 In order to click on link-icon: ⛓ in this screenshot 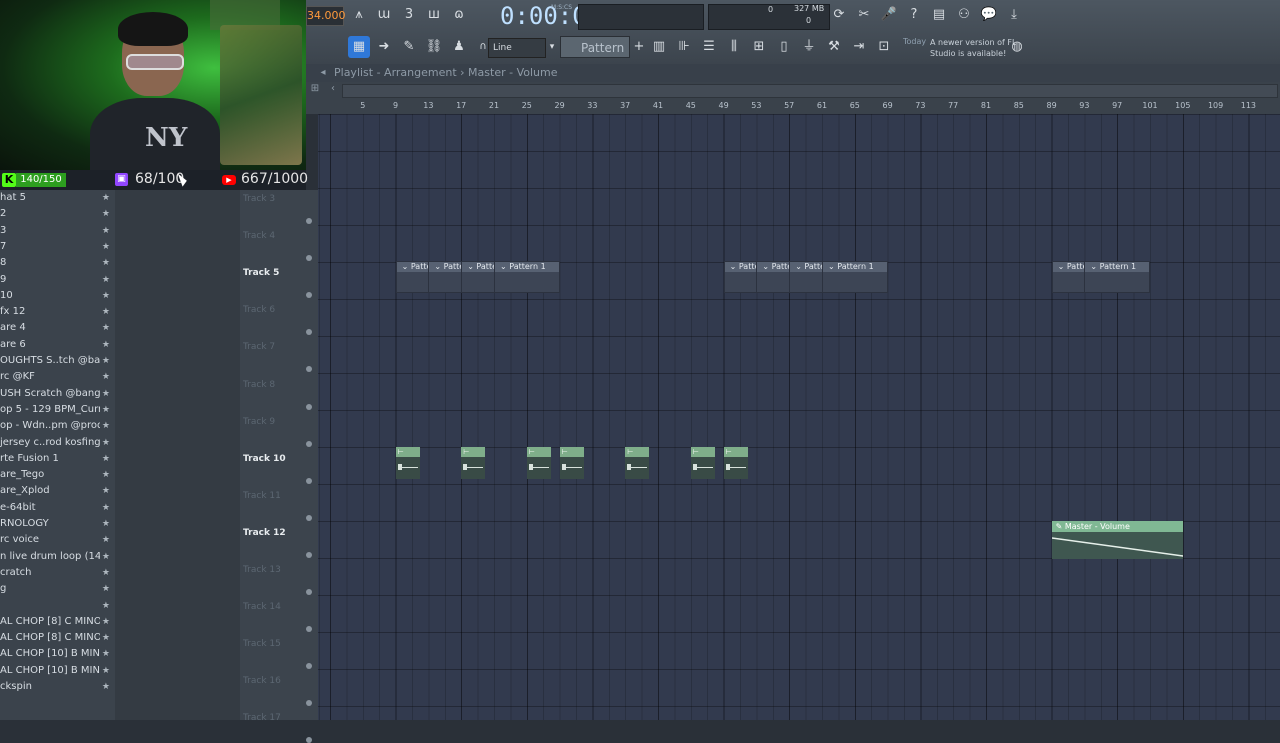, I will do `click(434, 47)`.